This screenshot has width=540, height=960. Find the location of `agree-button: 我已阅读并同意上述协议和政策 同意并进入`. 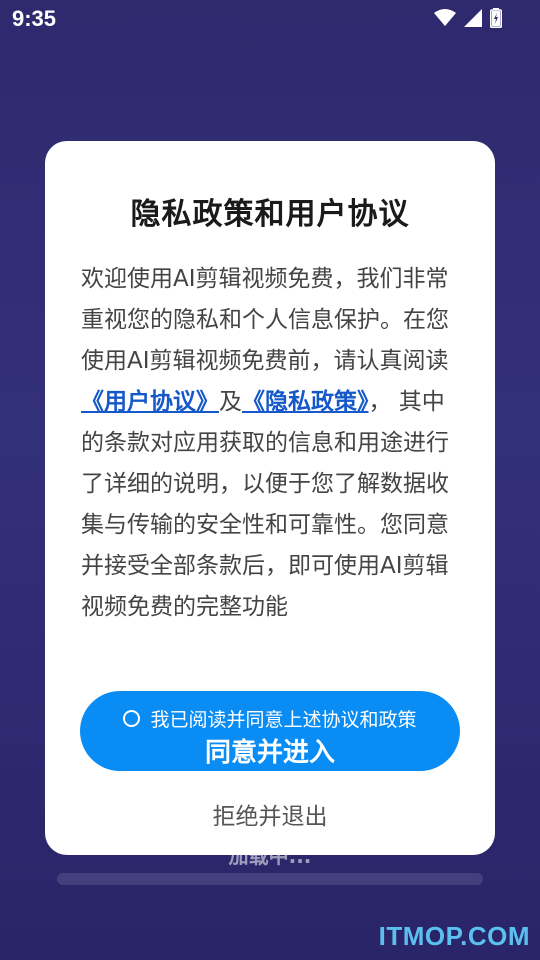

agree-button: 我已阅读并同意上述协议和政策 同意并进入 is located at coordinates (270, 731).